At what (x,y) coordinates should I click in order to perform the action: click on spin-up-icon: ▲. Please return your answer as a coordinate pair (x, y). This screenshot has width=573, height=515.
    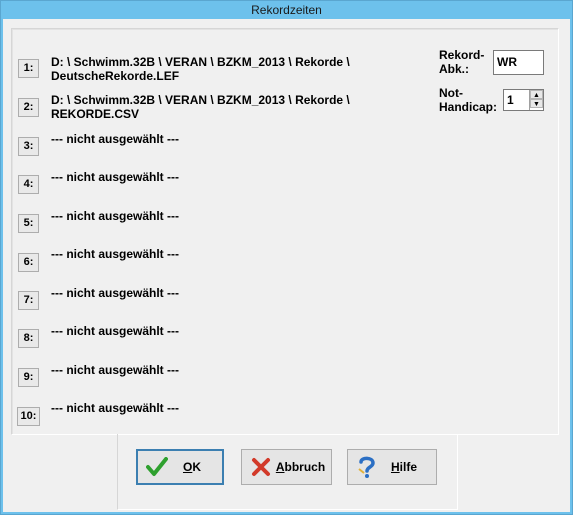
    Looking at the image, I should click on (536, 94).